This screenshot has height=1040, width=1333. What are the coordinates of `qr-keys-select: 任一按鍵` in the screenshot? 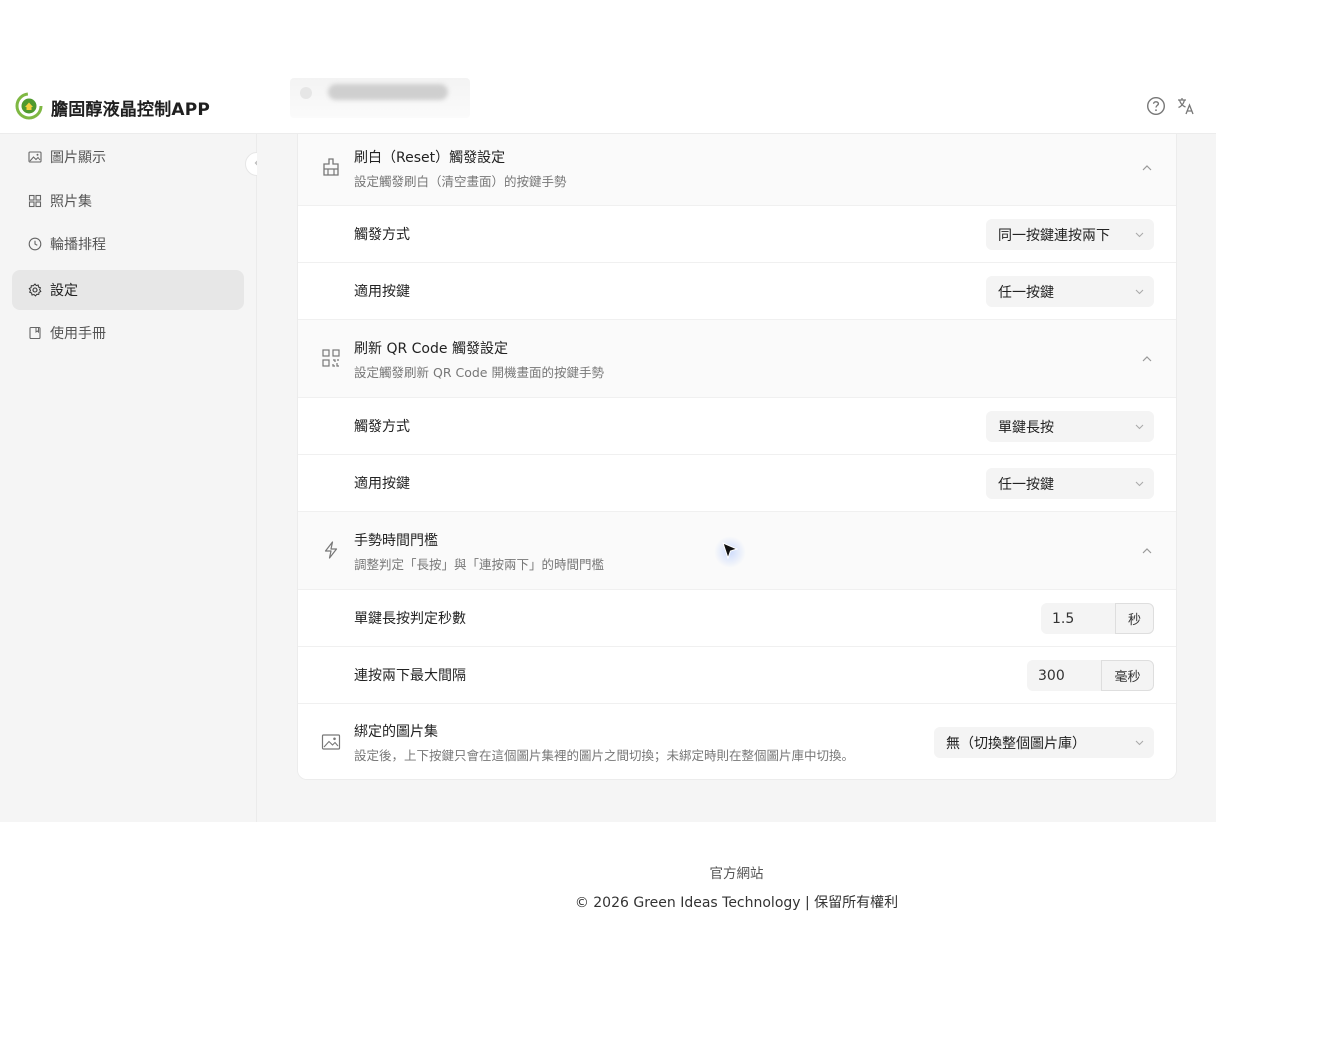 It's located at (1070, 483).